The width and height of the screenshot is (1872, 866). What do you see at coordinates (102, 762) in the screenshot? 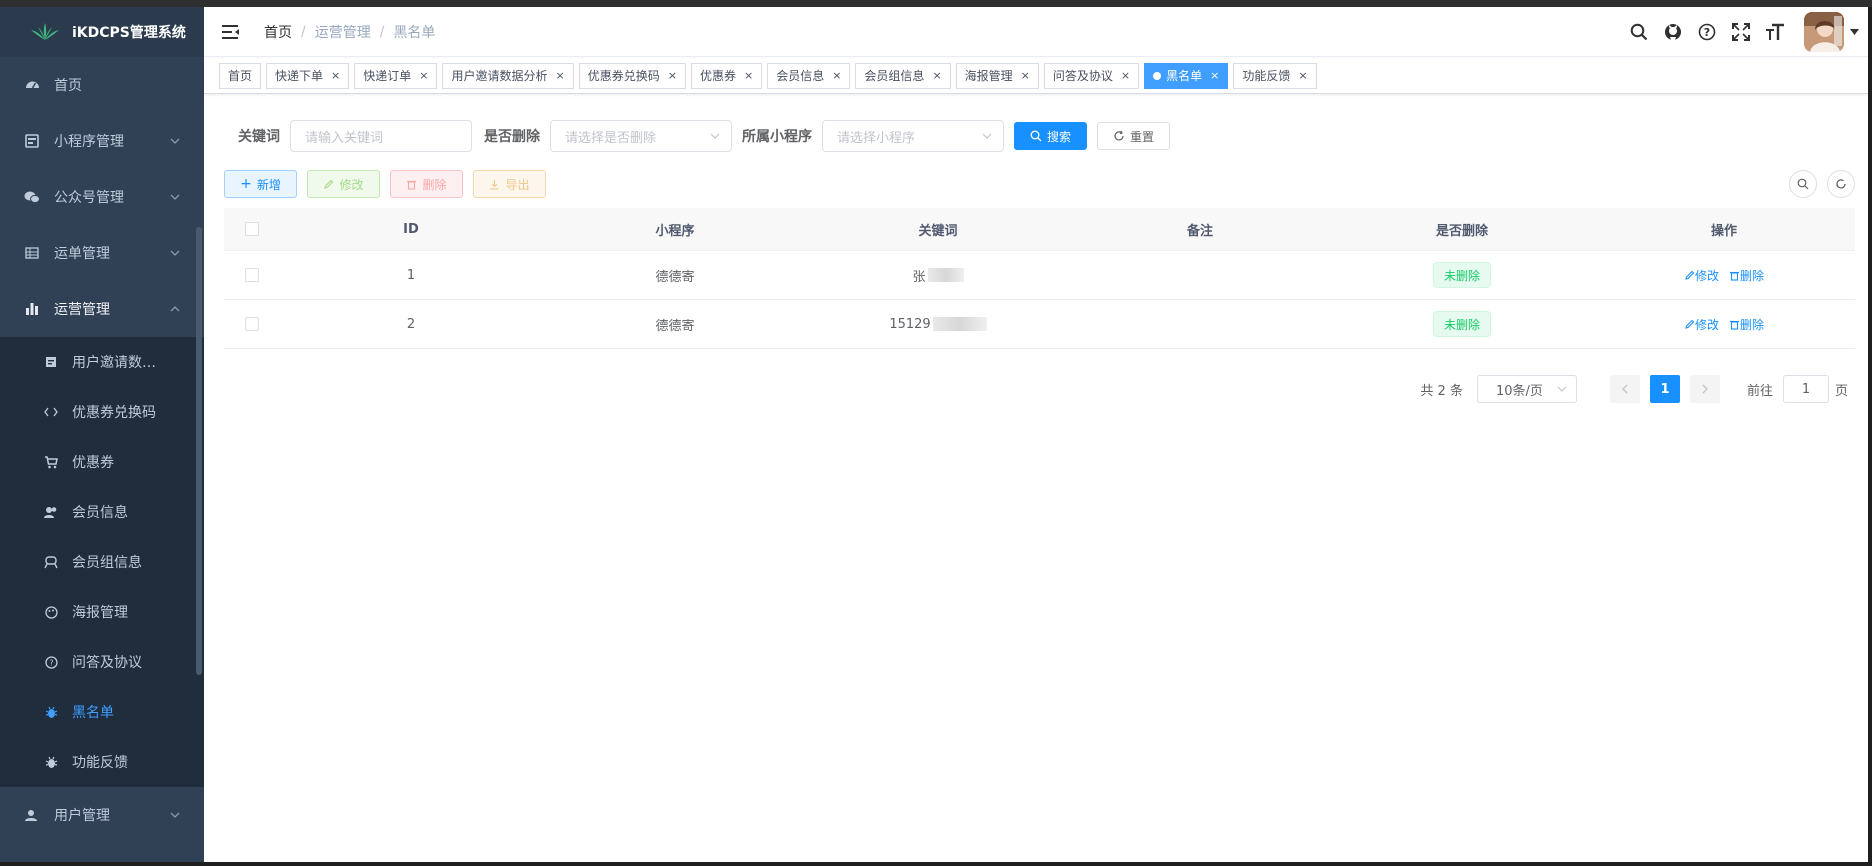
I see `sidebar-item-feedback: 功能反馈` at bounding box center [102, 762].